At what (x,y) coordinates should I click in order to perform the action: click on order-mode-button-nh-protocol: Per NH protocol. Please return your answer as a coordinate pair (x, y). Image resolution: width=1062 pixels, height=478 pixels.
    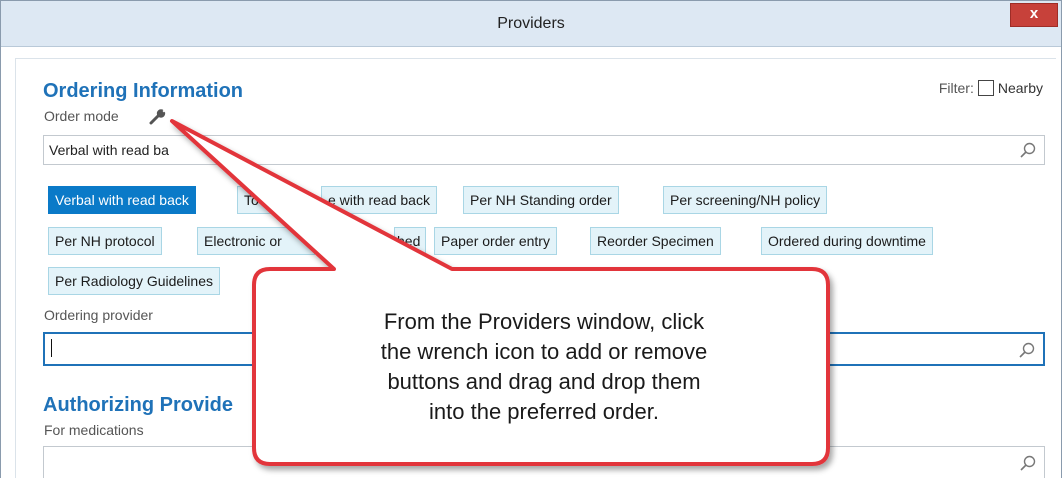
    Looking at the image, I should click on (105, 241).